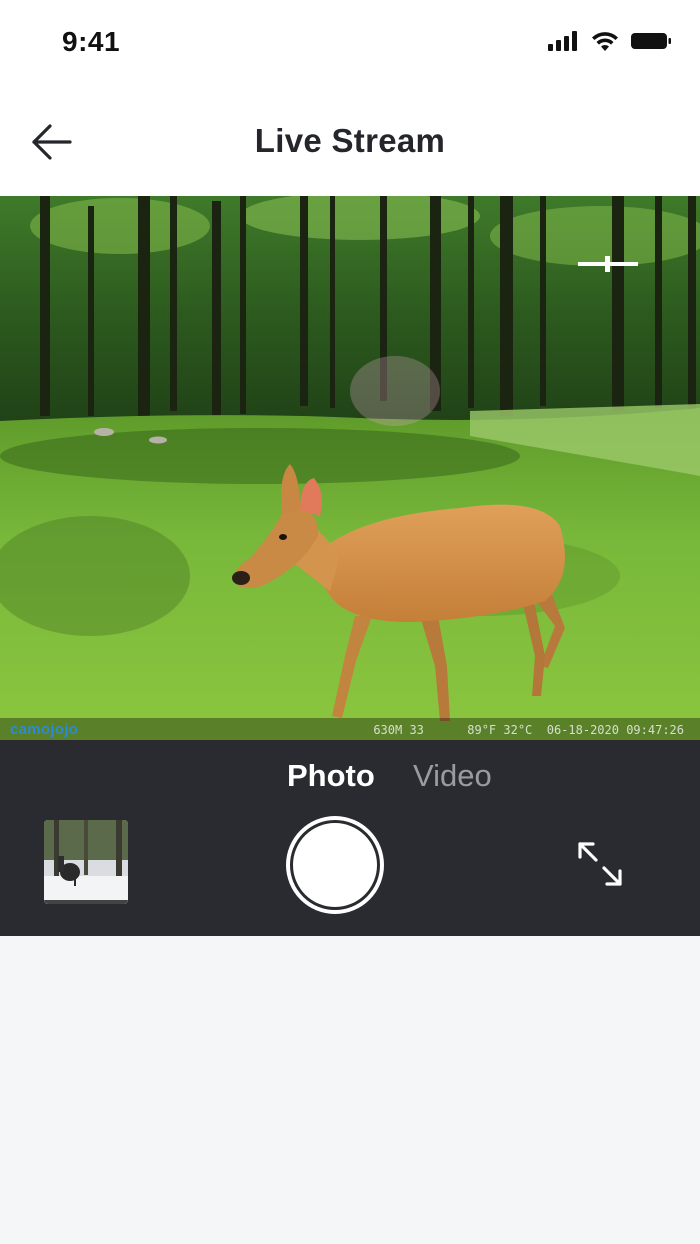 Image resolution: width=700 pixels, height=1244 pixels. I want to click on page-title: Live Stream, so click(350, 140).